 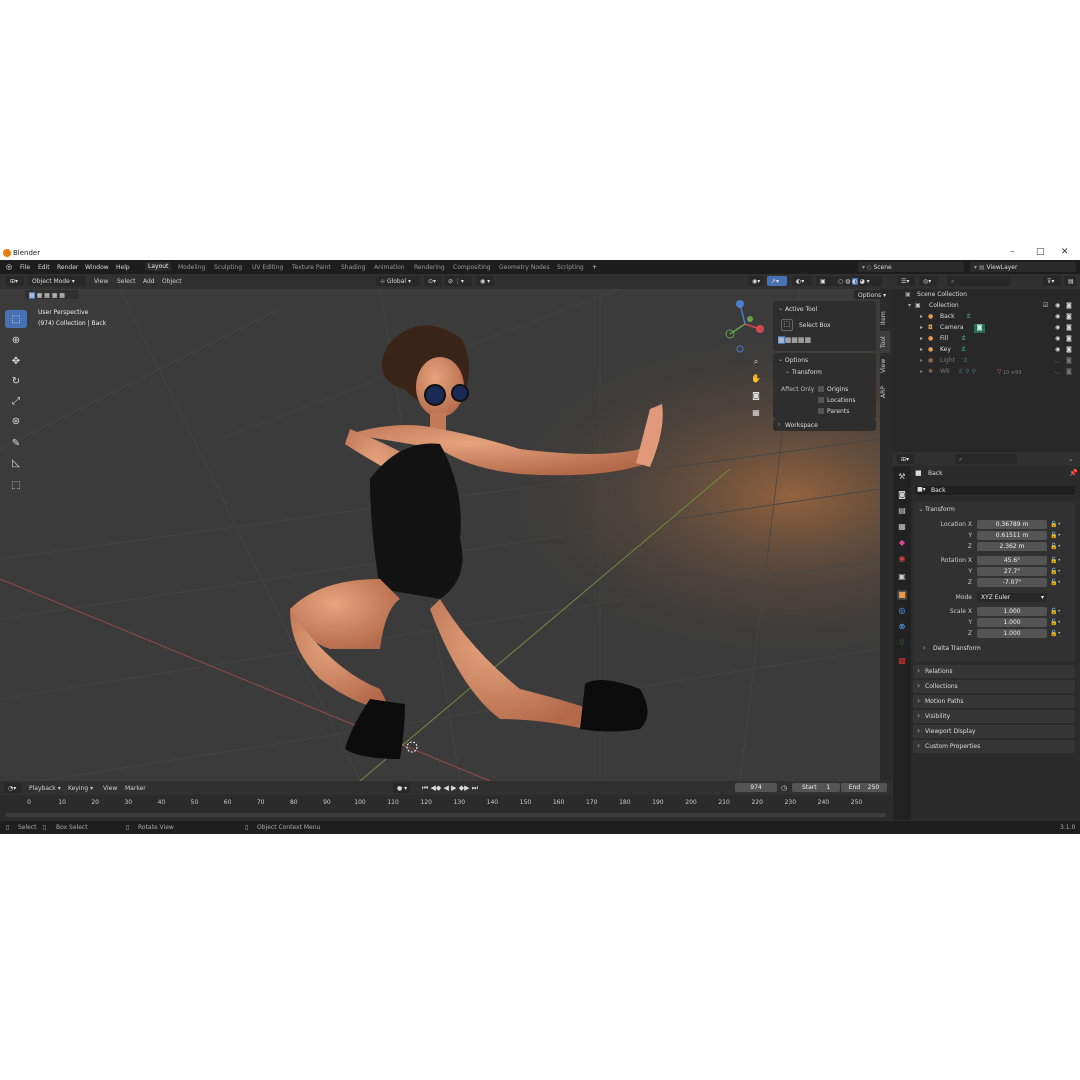 I want to click on rotation-mode-select: XYZ Euler ▾, so click(x=1012, y=597).